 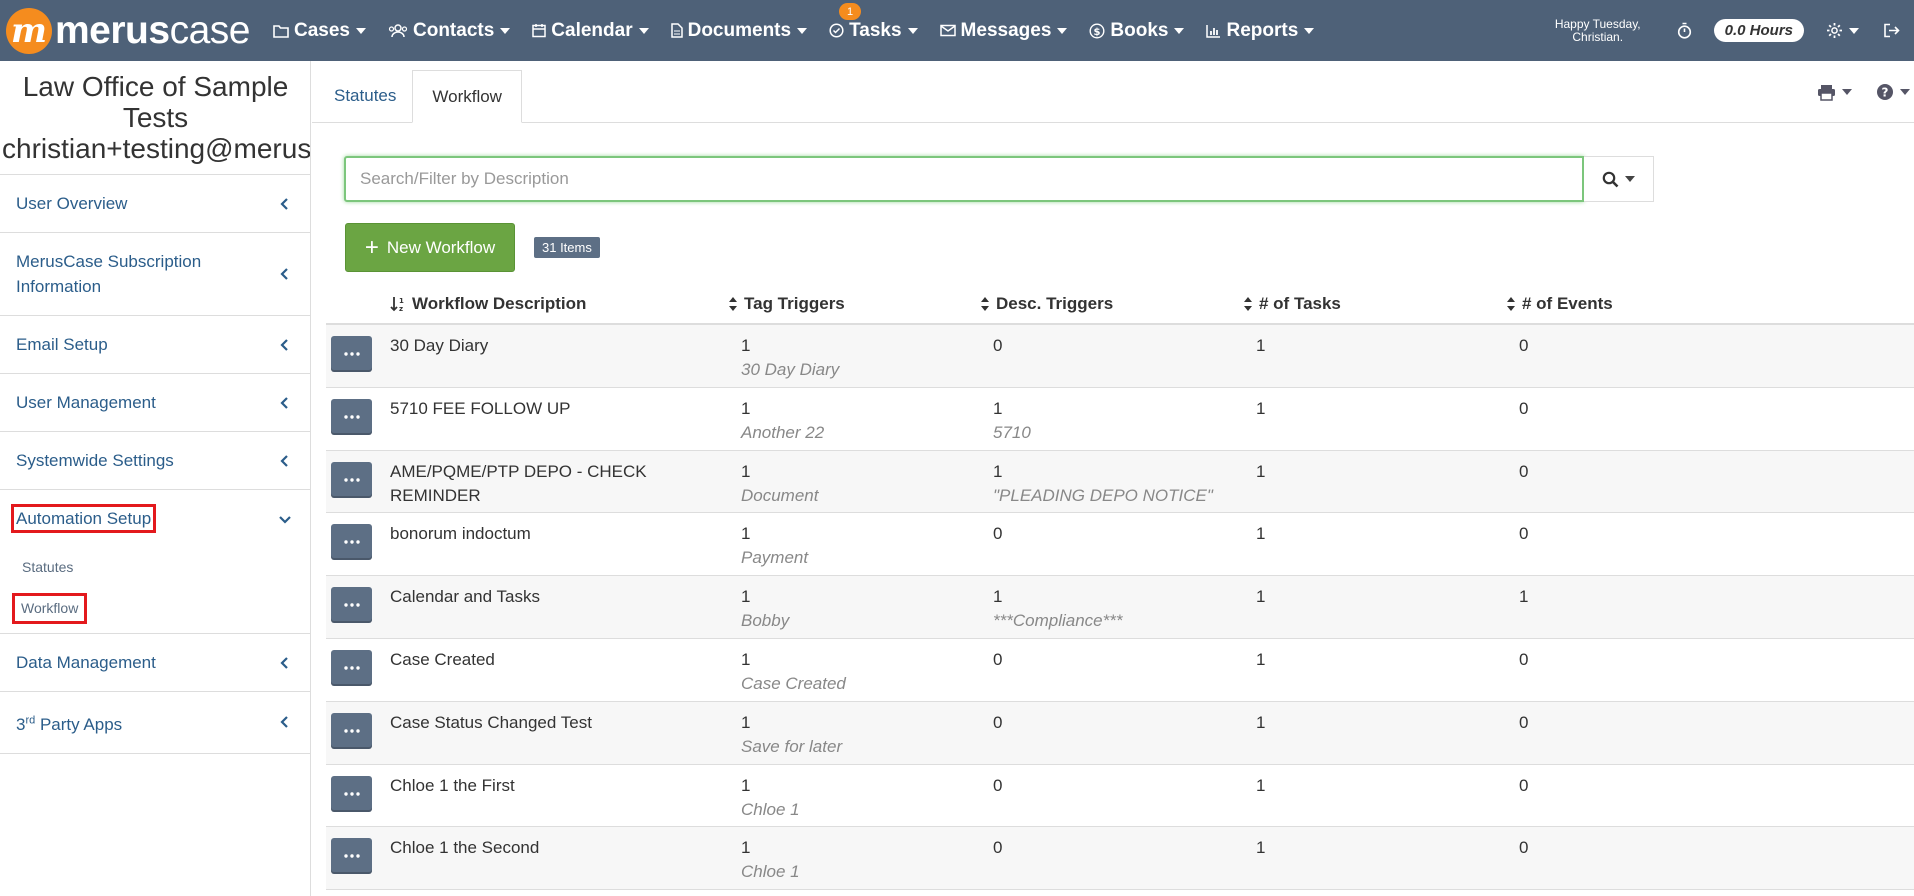 What do you see at coordinates (1834, 30) in the screenshot?
I see `gear-icon` at bounding box center [1834, 30].